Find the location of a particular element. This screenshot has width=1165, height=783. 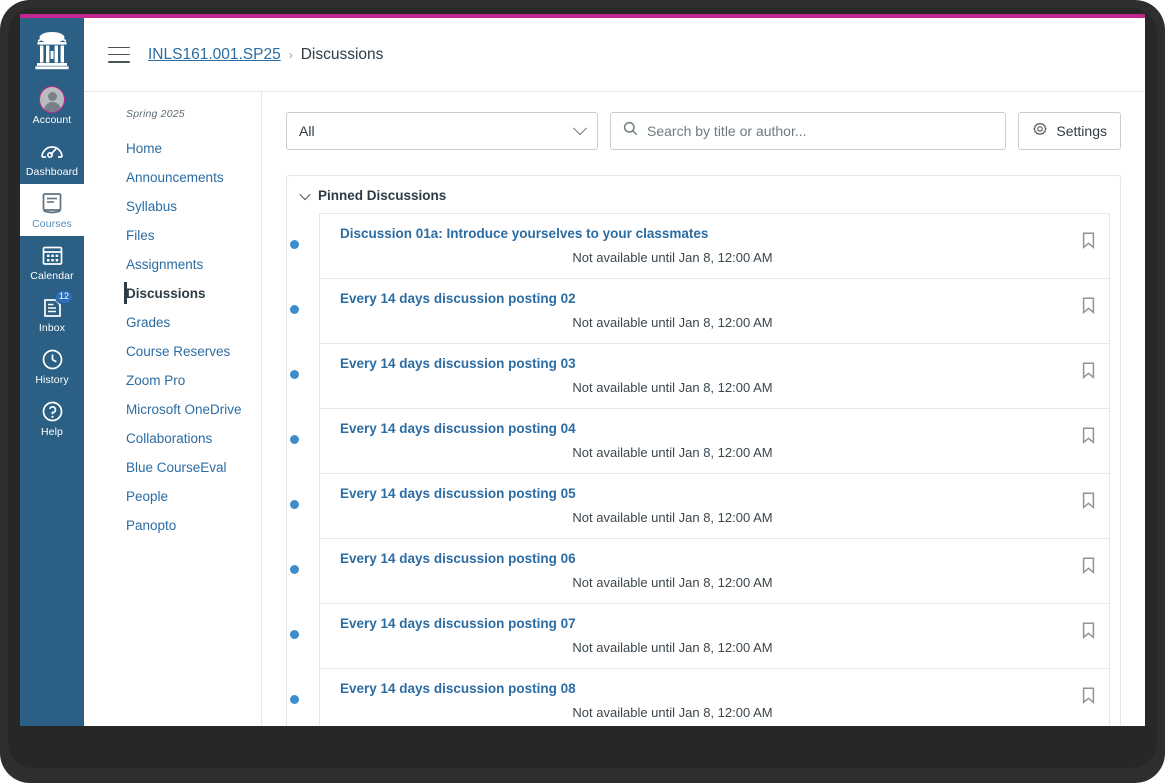

nav-label-inbox: Inbox is located at coordinates (52, 328).